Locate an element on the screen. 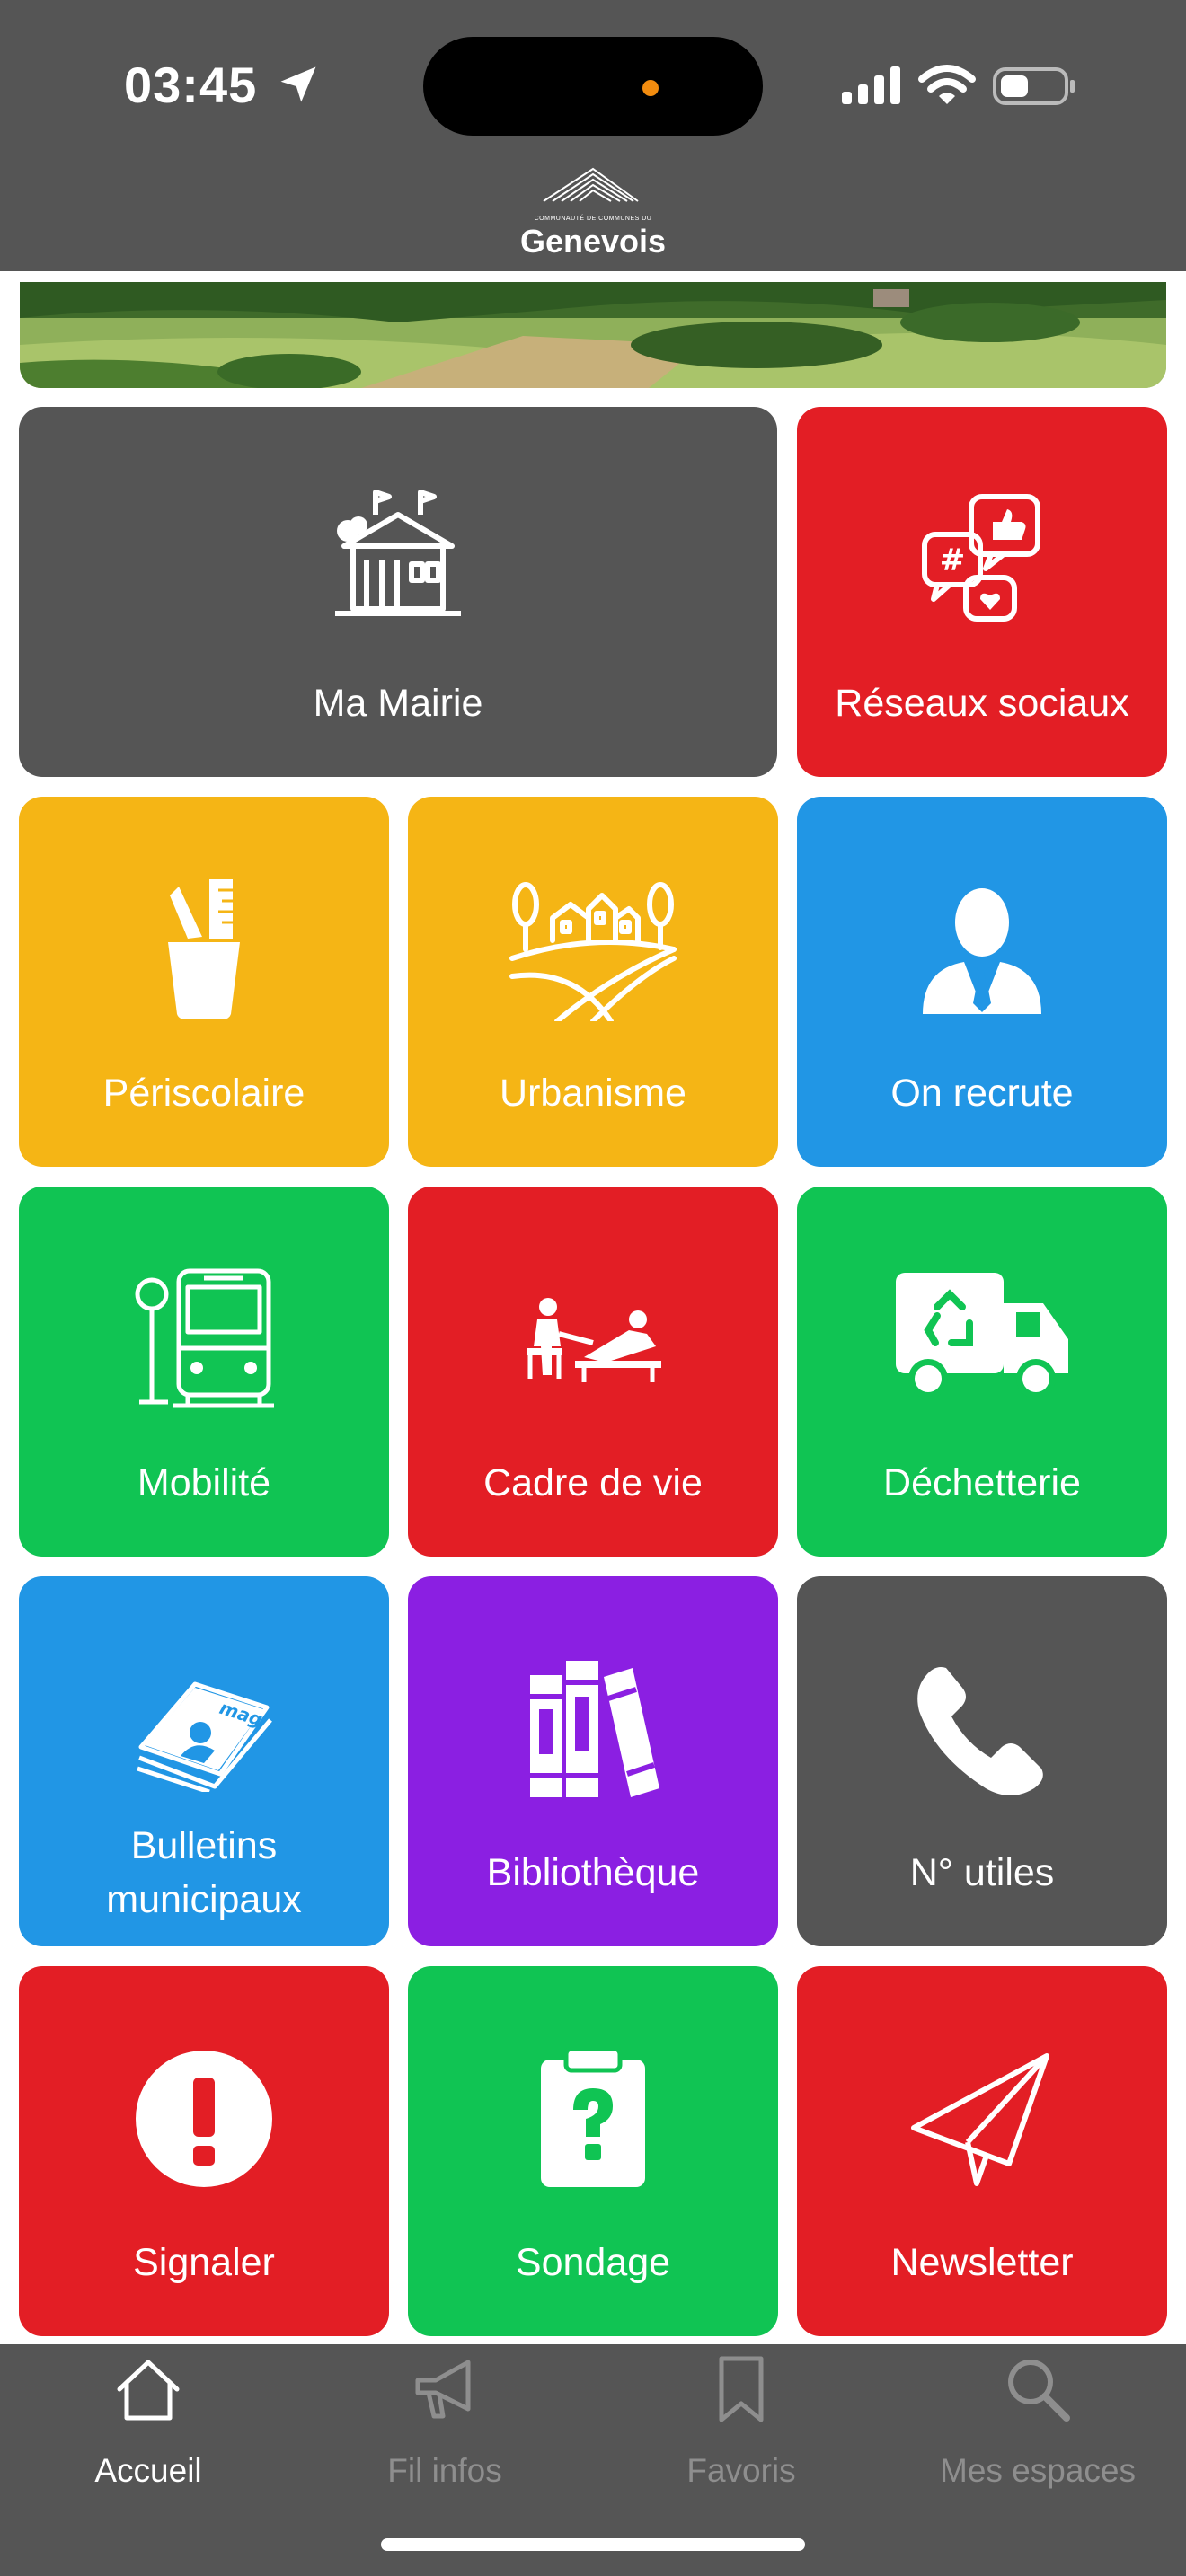  tile-bibliotheque: Bibliothèque is located at coordinates (593, 1761).